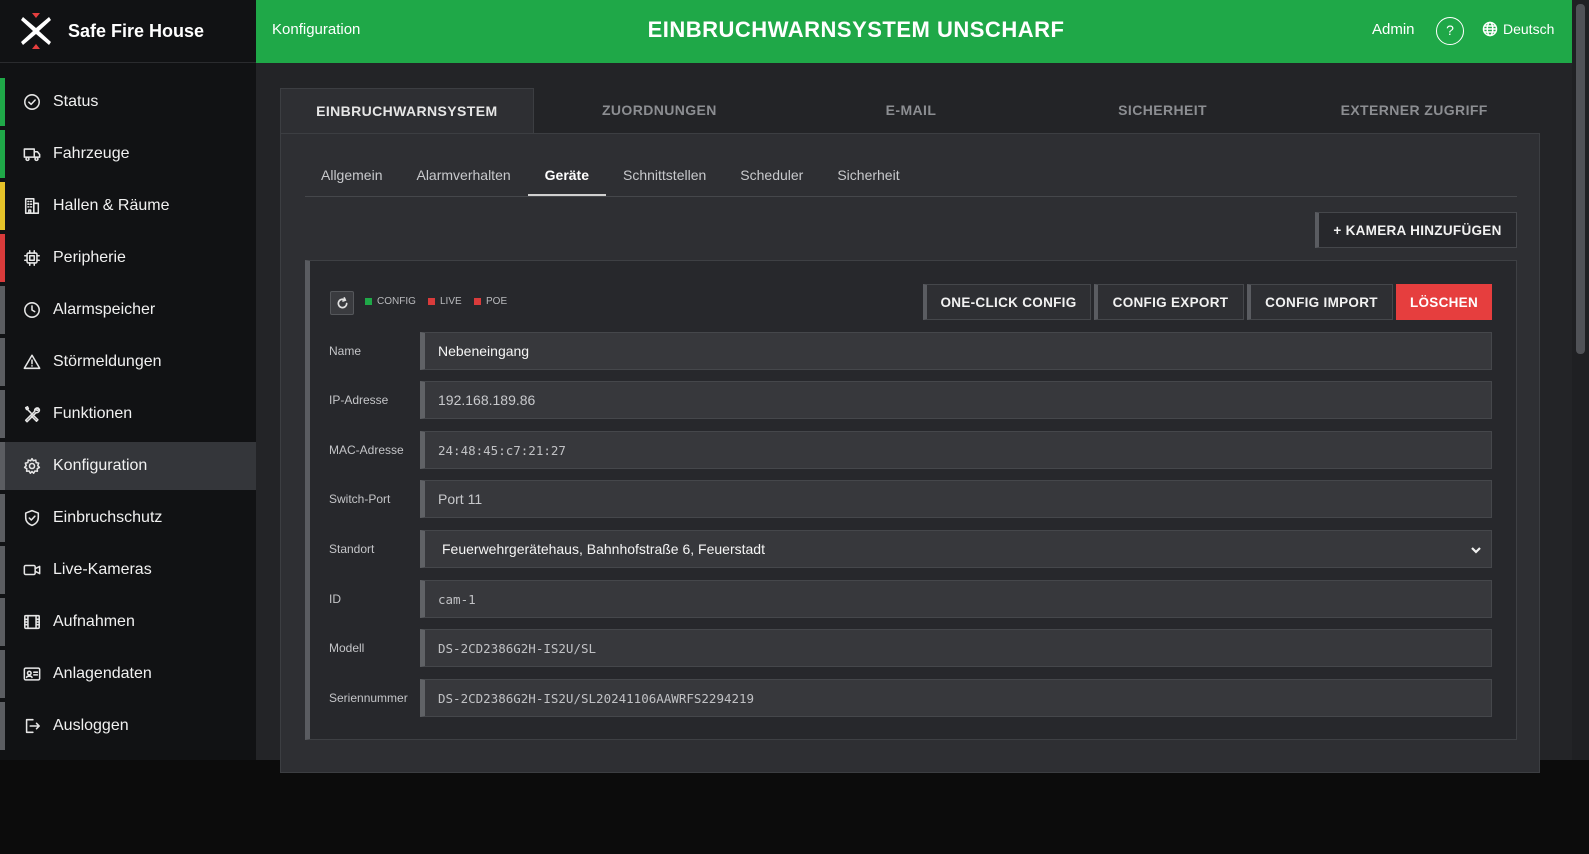 This screenshot has height=854, width=1589. I want to click on sidebar-item-label: Alarmspeicher, so click(104, 309).